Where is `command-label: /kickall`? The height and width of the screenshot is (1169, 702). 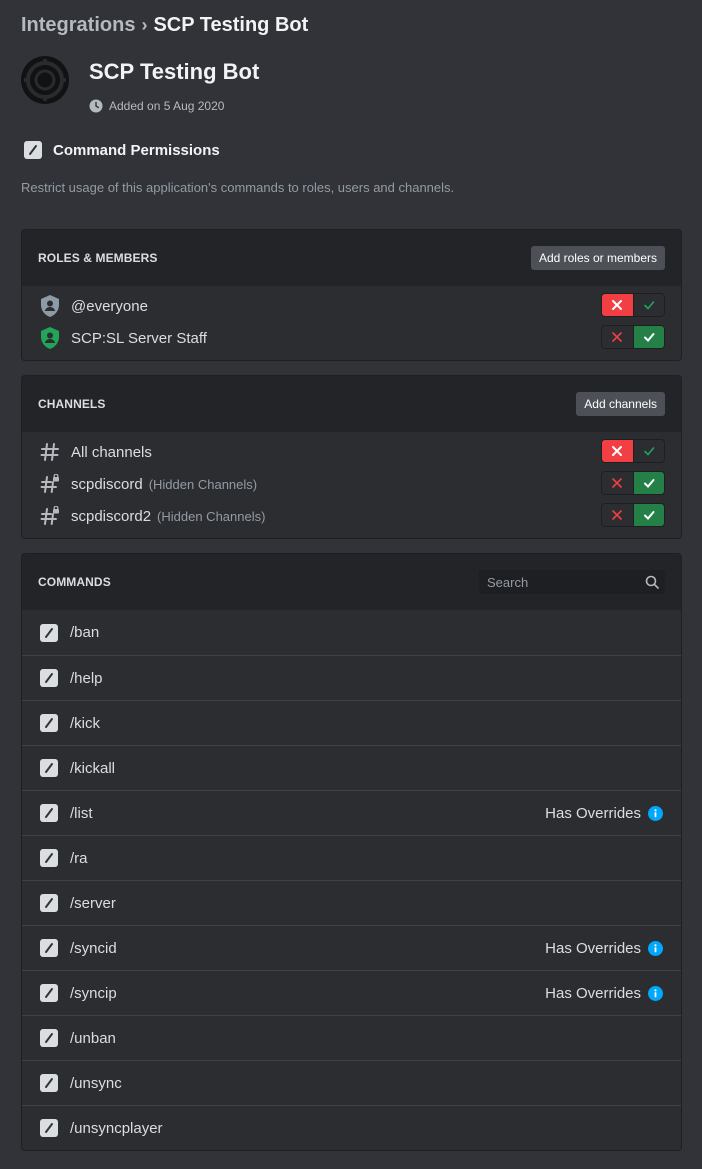
command-label: /kickall is located at coordinates (93, 768).